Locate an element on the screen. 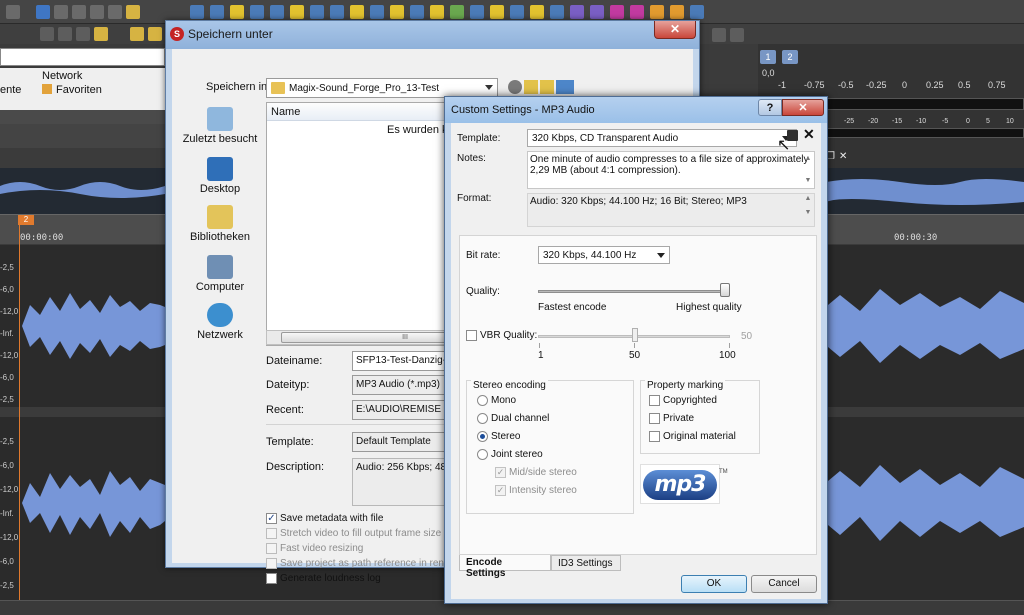 The height and width of the screenshot is (615, 1024). fast-resize-checkbox: Fast video resizing is located at coordinates (314, 548).